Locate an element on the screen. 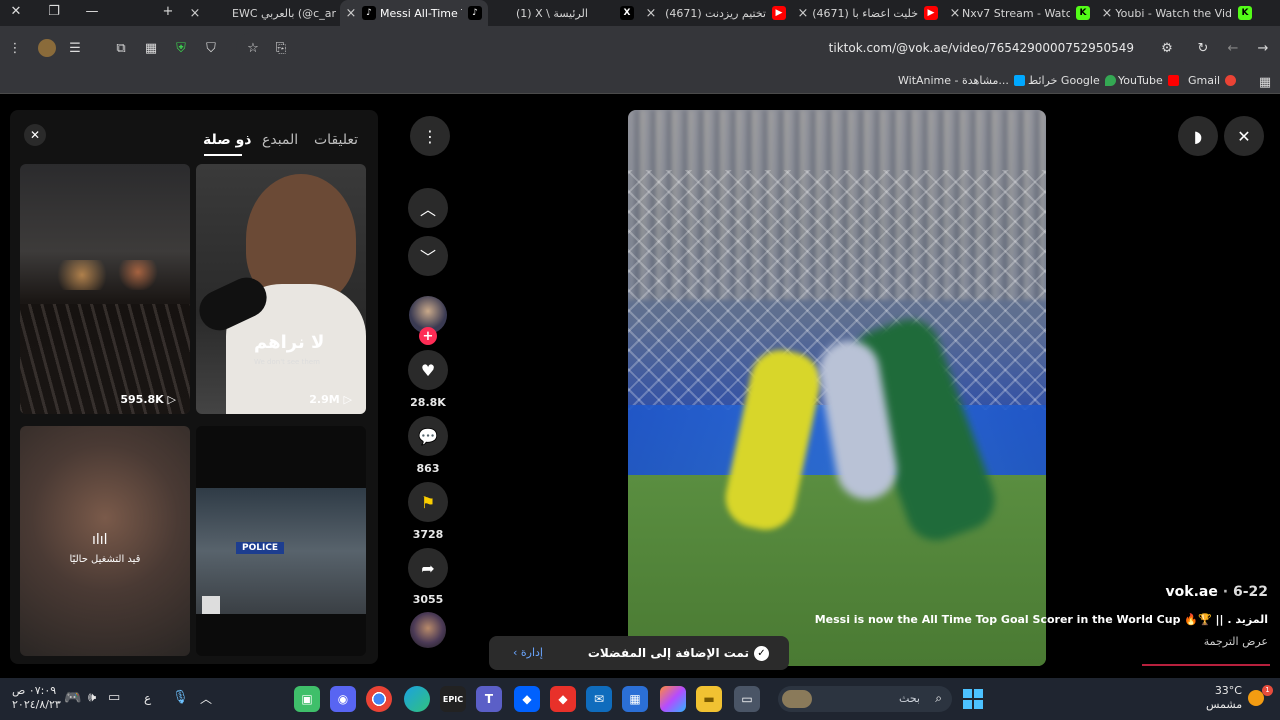 This screenshot has width=1280, height=720. manage-link: ‹ إدارة is located at coordinates (528, 652).